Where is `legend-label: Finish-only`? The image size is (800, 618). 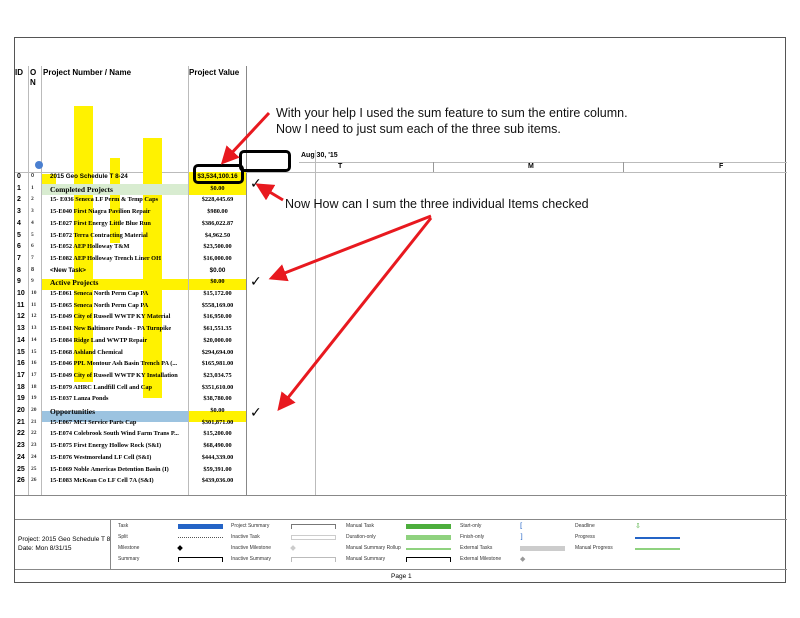 legend-label: Finish-only is located at coordinates (472, 537).